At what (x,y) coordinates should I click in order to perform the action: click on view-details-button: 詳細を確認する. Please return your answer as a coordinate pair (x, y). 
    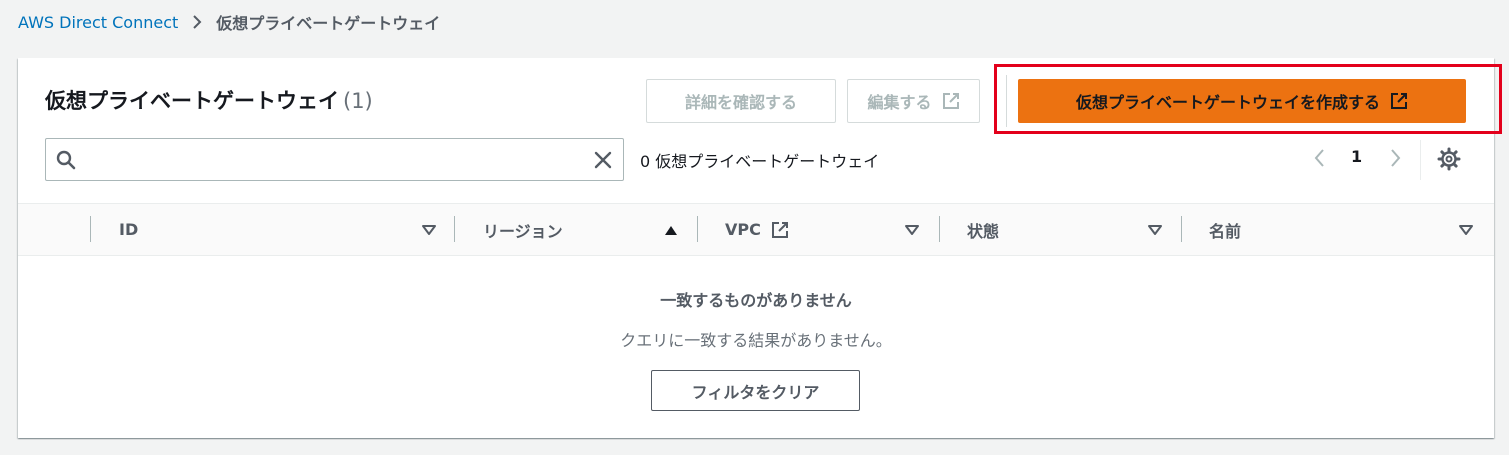
    Looking at the image, I should click on (741, 101).